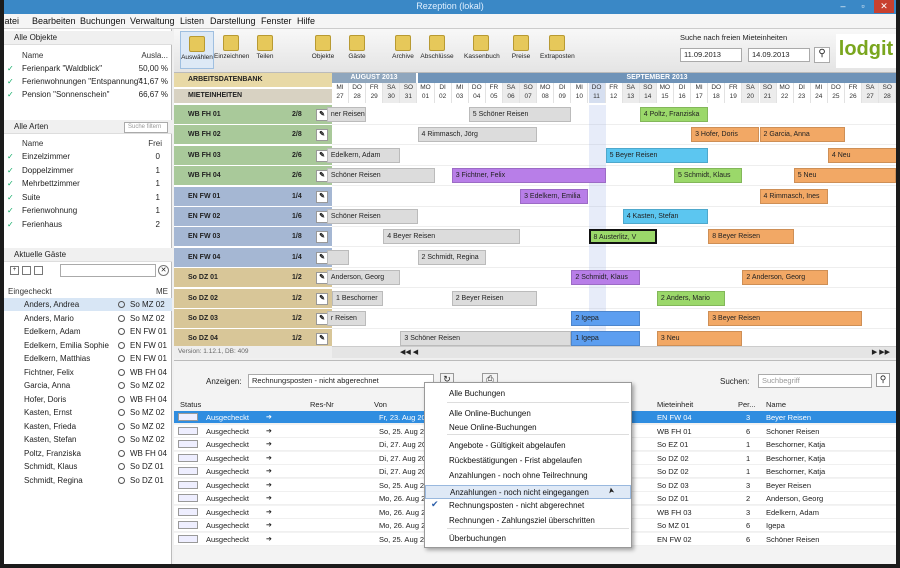  I want to click on booking-bar: 4 Beyer Reisen, so click(452, 237).